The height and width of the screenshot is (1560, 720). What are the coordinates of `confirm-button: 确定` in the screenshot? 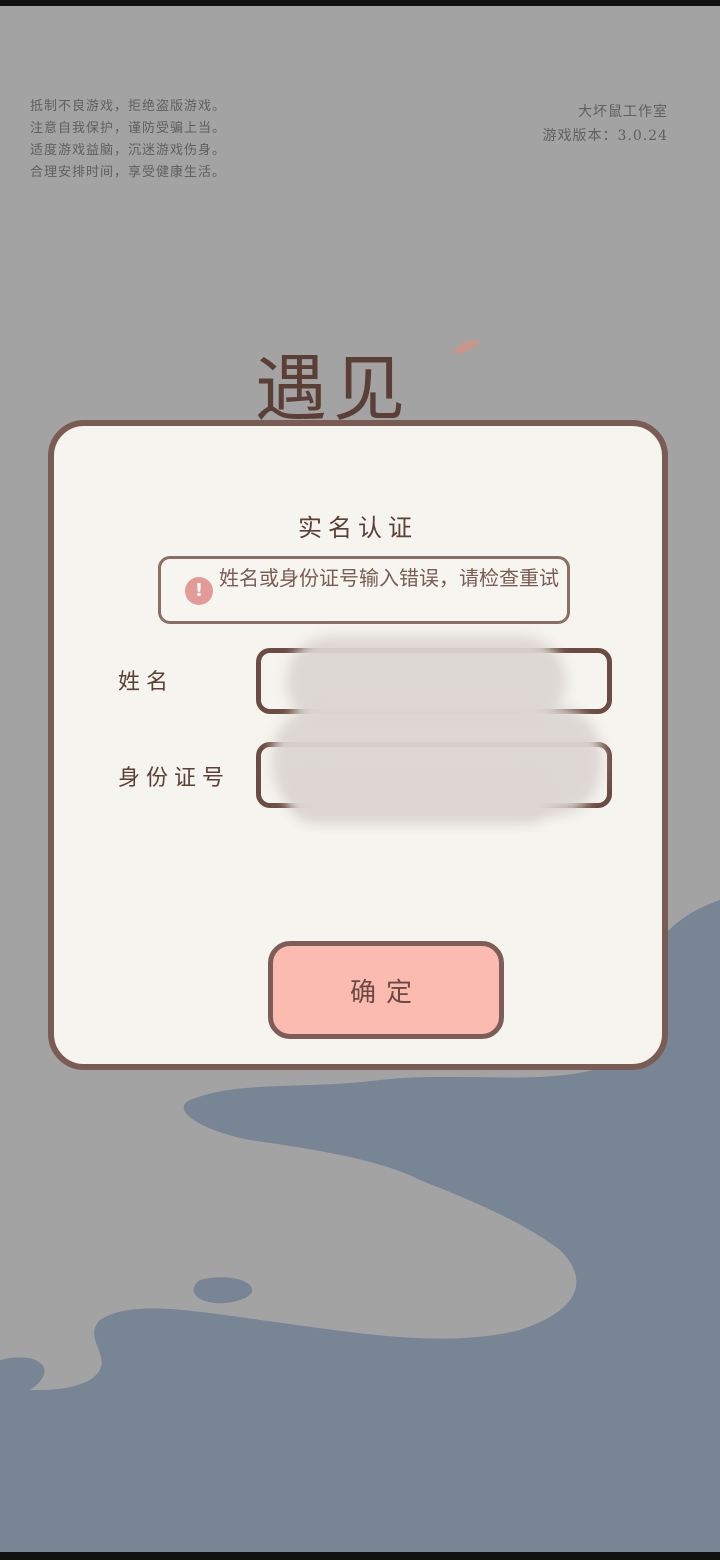 It's located at (386, 990).